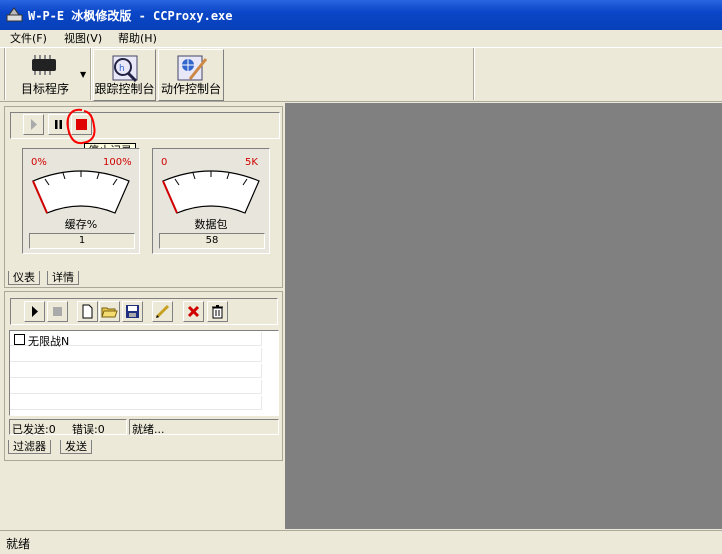  I want to click on trash-icon, so click(217, 312).